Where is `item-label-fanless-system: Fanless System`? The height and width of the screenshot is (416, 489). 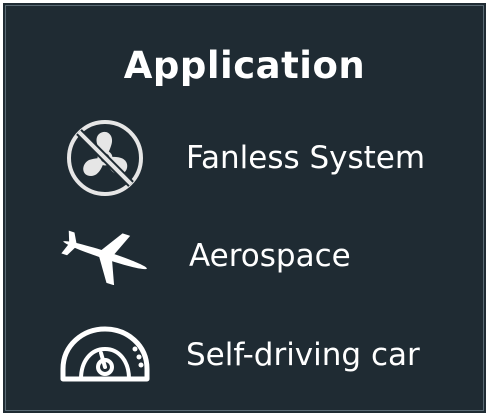
item-label-fanless-system: Fanless System is located at coordinates (306, 158).